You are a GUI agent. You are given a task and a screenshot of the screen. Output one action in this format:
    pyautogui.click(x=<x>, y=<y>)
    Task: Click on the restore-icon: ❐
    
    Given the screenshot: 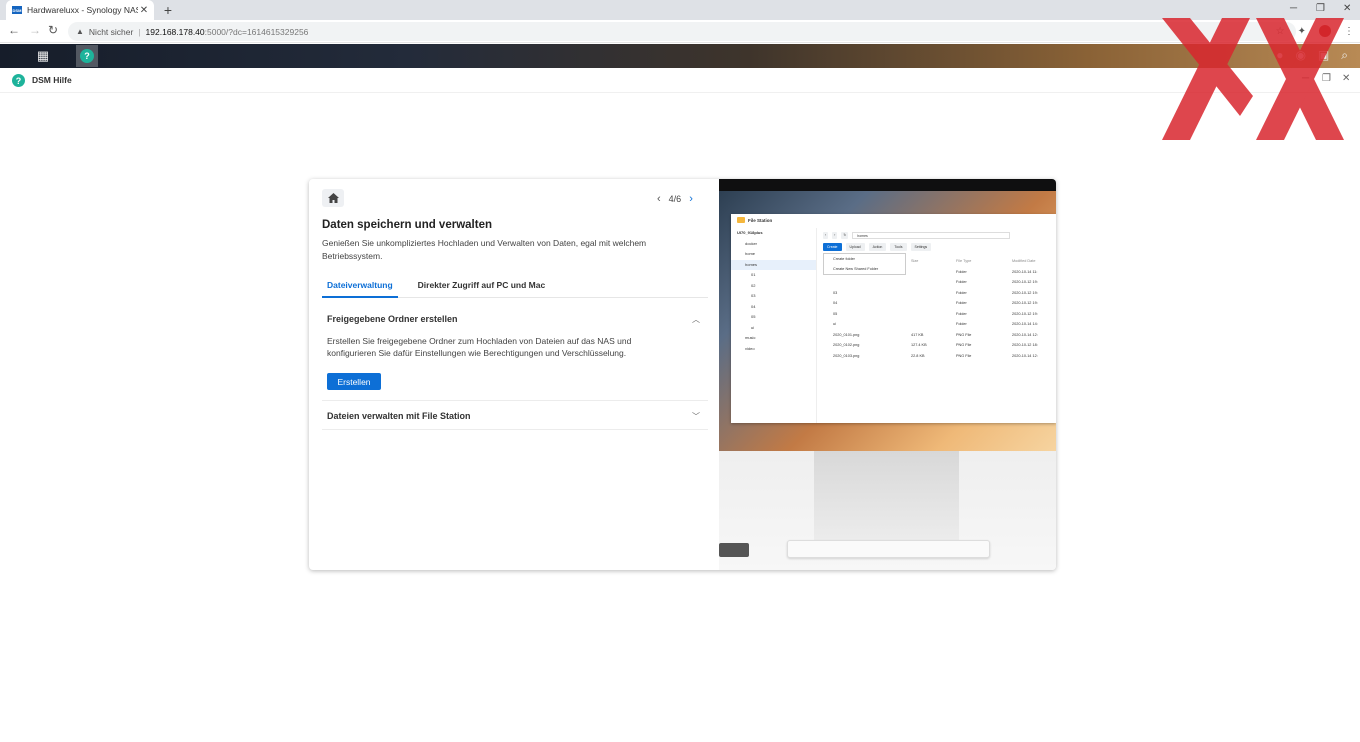 What is the action you would take?
    pyautogui.click(x=1320, y=8)
    